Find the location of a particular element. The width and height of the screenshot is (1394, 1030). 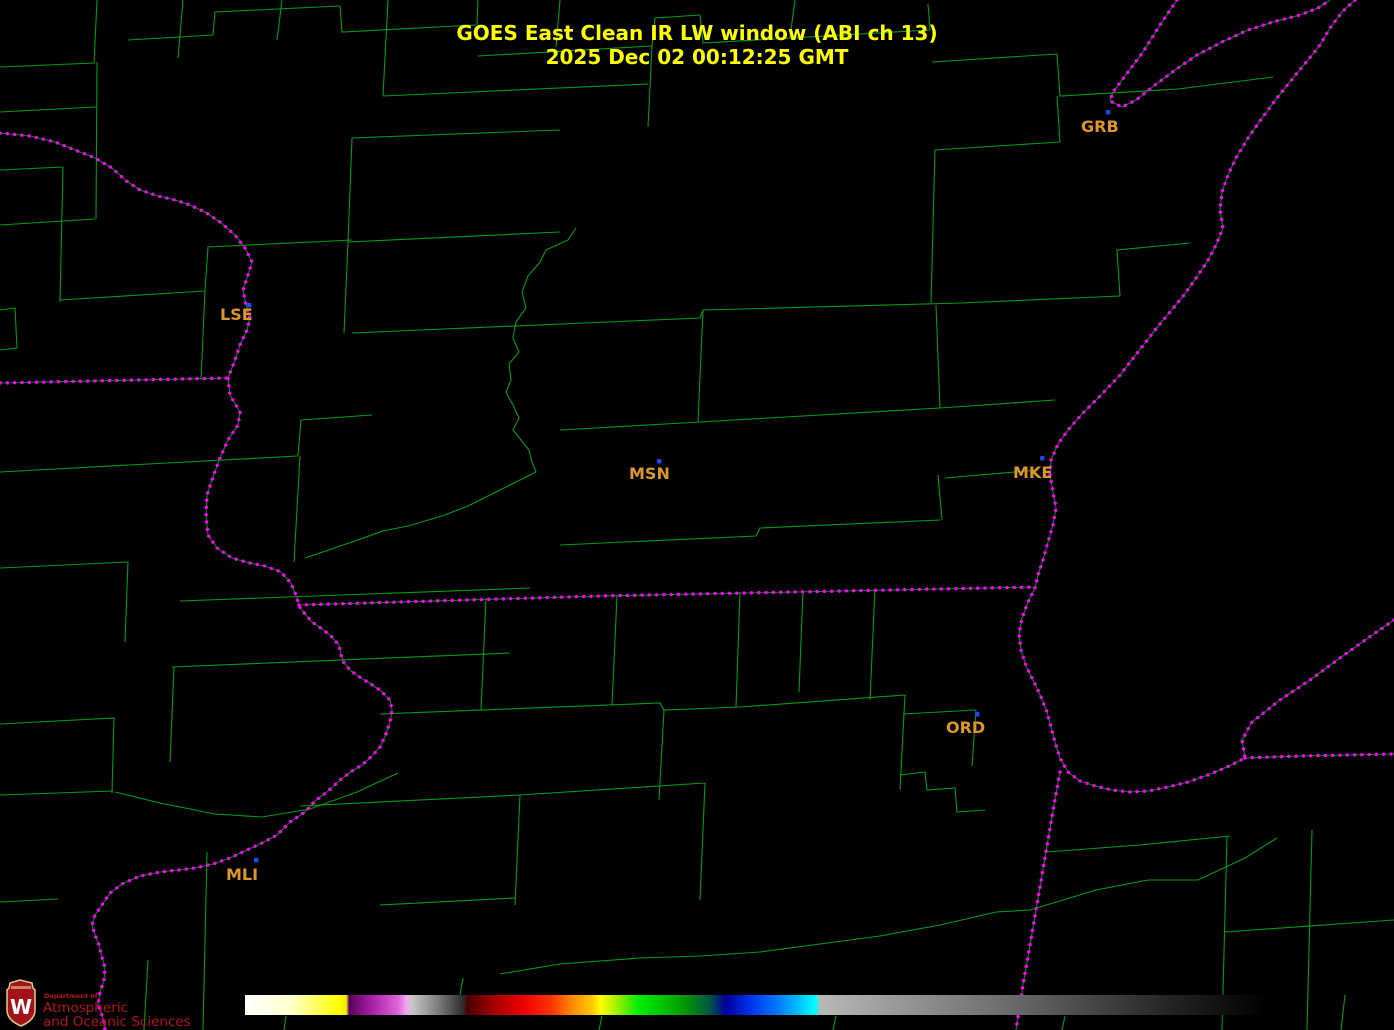

station-label-msn: MSN is located at coordinates (649, 473).